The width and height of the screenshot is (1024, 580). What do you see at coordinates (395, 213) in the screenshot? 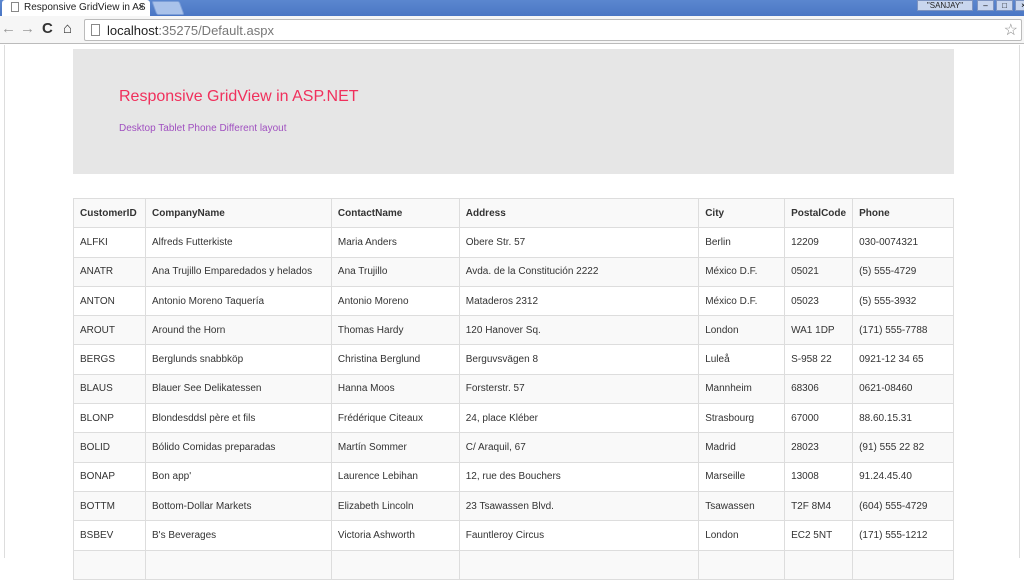
I see `column-header: ContactName` at bounding box center [395, 213].